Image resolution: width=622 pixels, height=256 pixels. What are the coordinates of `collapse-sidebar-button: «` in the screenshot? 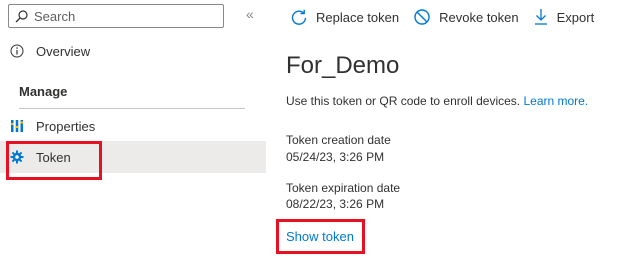 It's located at (250, 14).